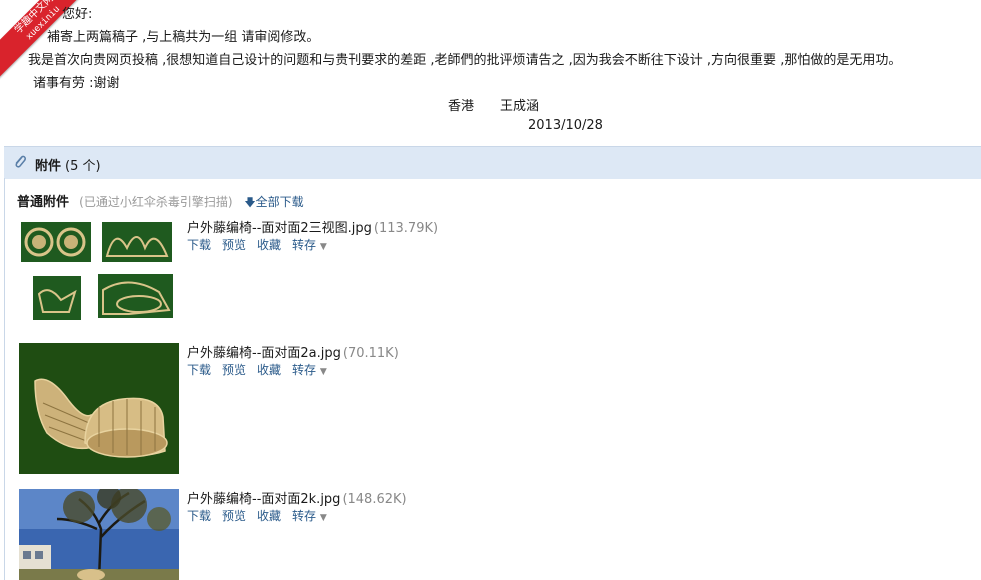 This screenshot has width=981, height=580. What do you see at coordinates (565, 125) in the screenshot?
I see `letter-date: 2013/10/28` at bounding box center [565, 125].